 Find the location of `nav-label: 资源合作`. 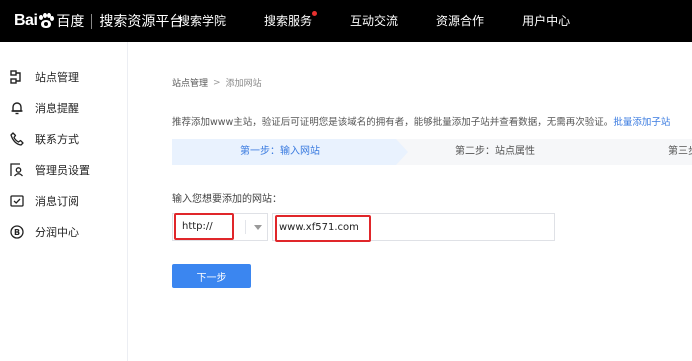

nav-label: 资源合作 is located at coordinates (460, 21).